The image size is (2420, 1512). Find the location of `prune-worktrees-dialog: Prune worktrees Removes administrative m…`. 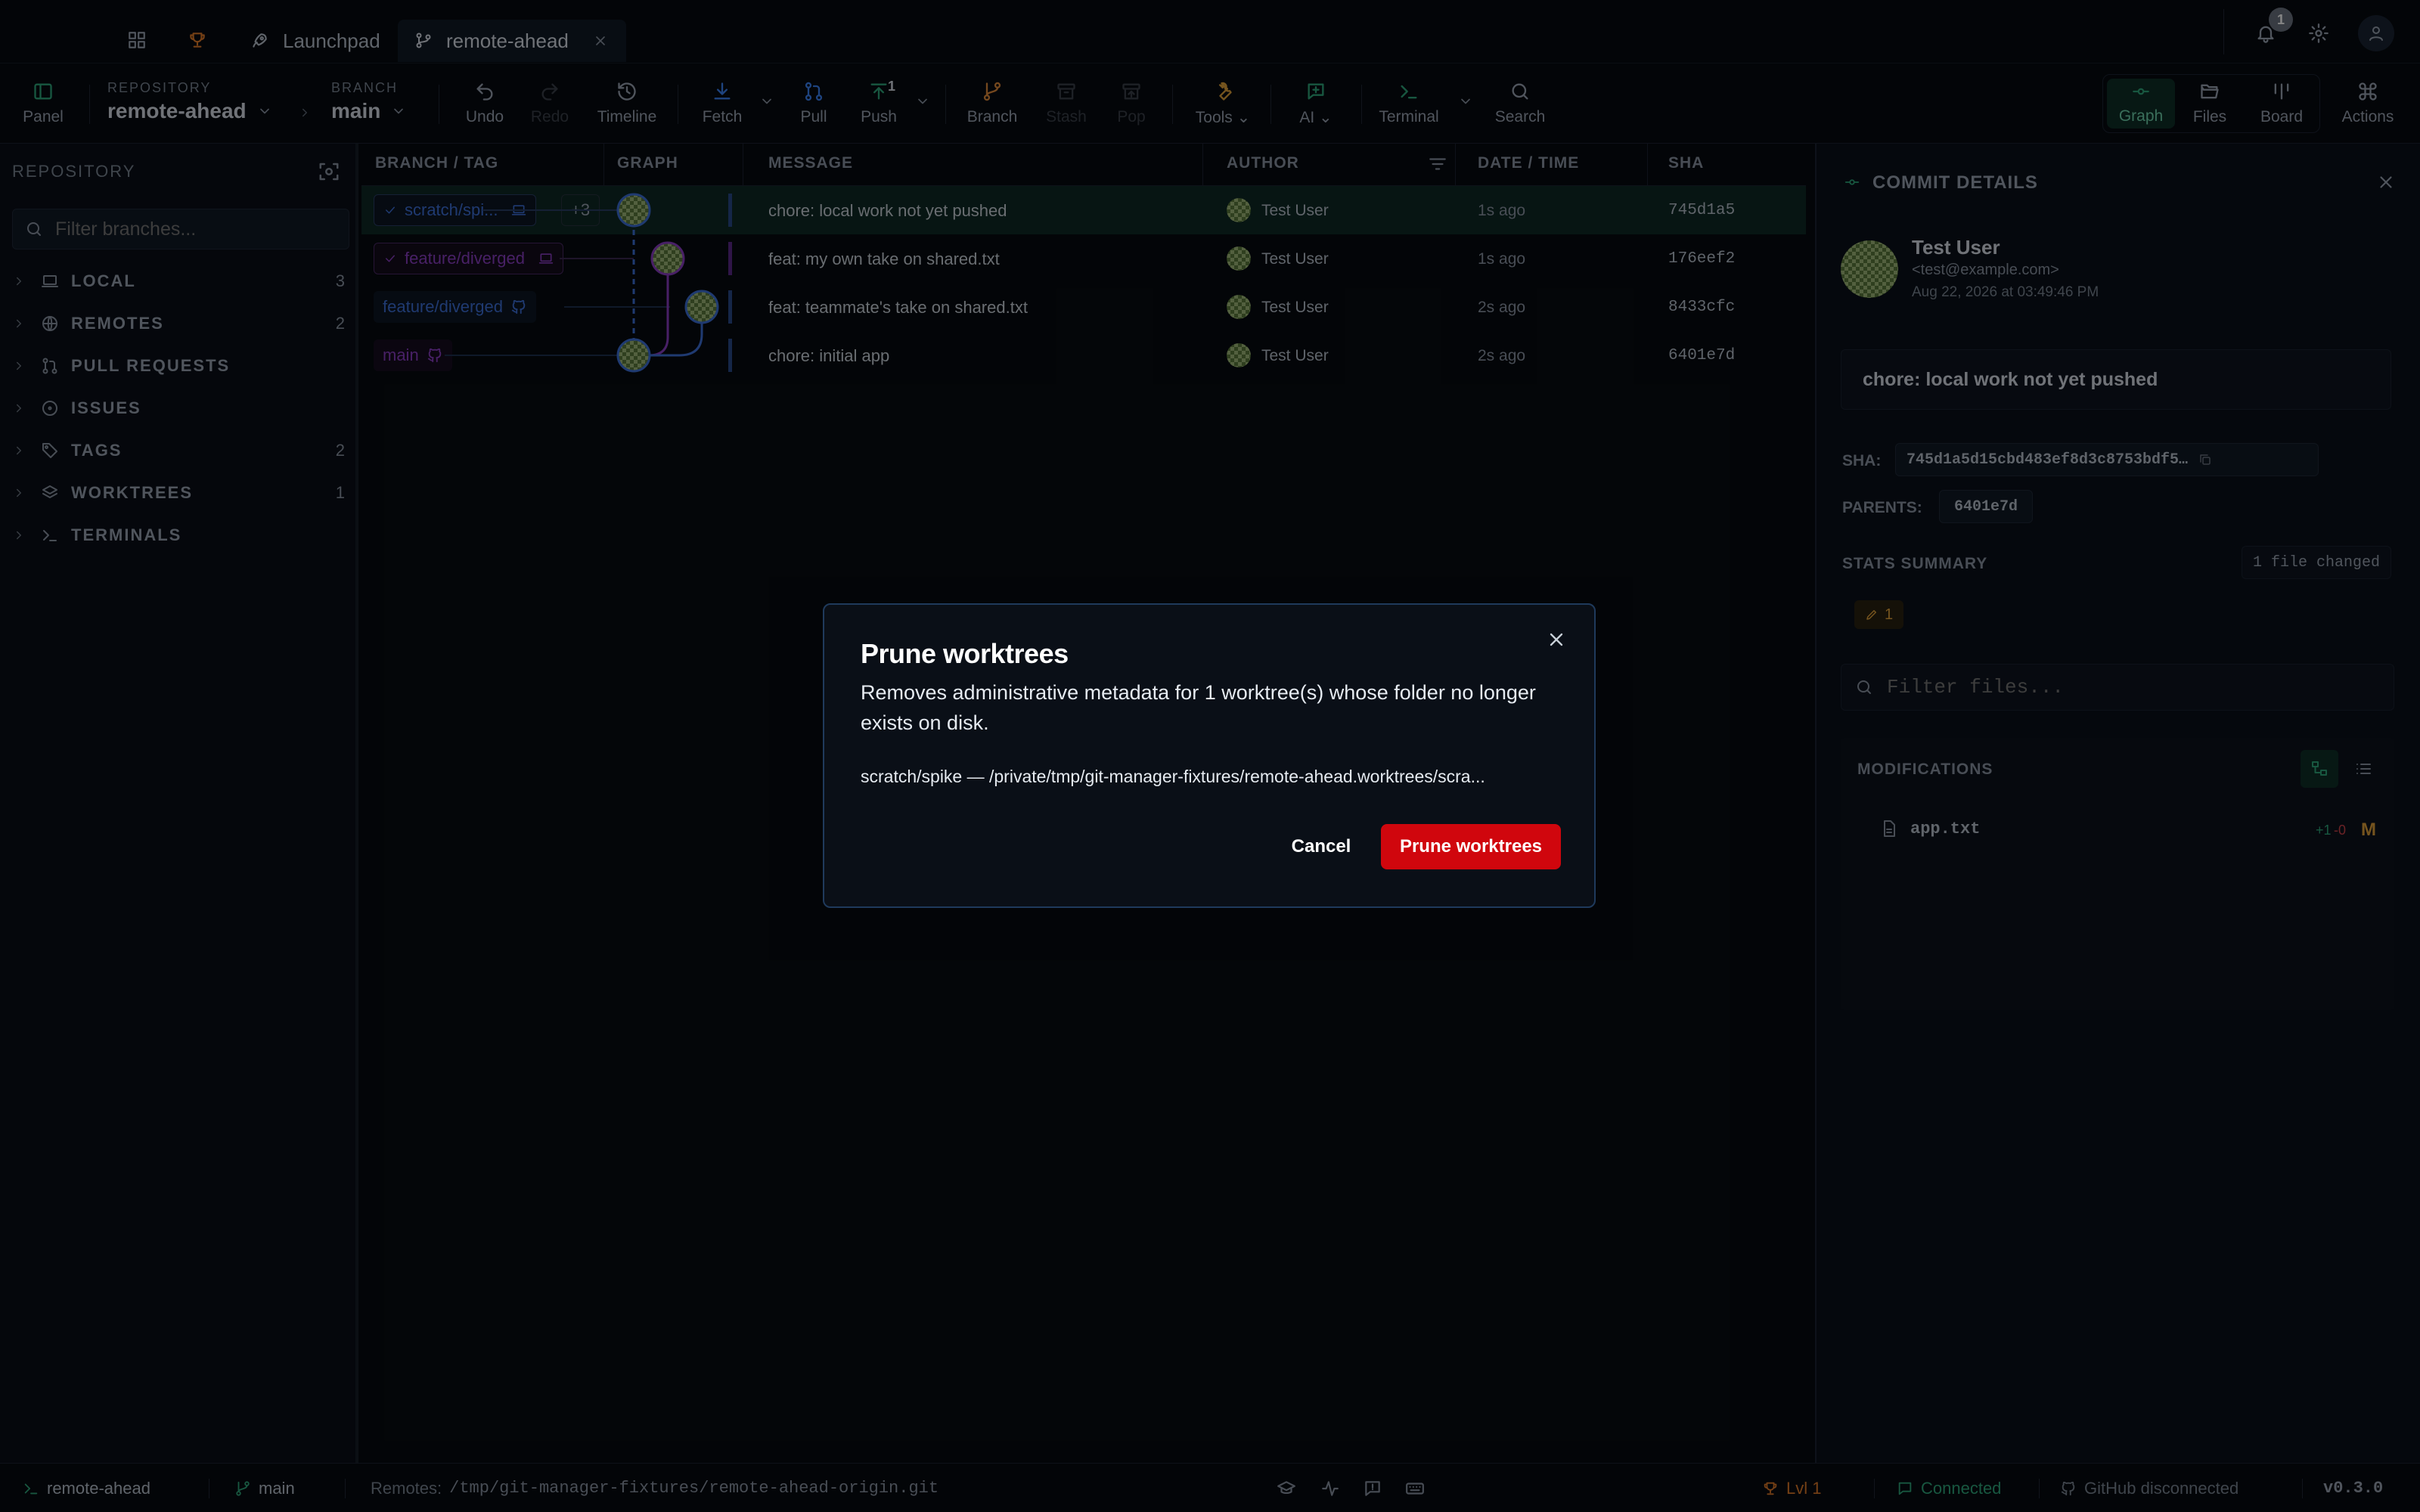

prune-worktrees-dialog: Prune worktrees Removes administrative m… is located at coordinates (1209, 756).